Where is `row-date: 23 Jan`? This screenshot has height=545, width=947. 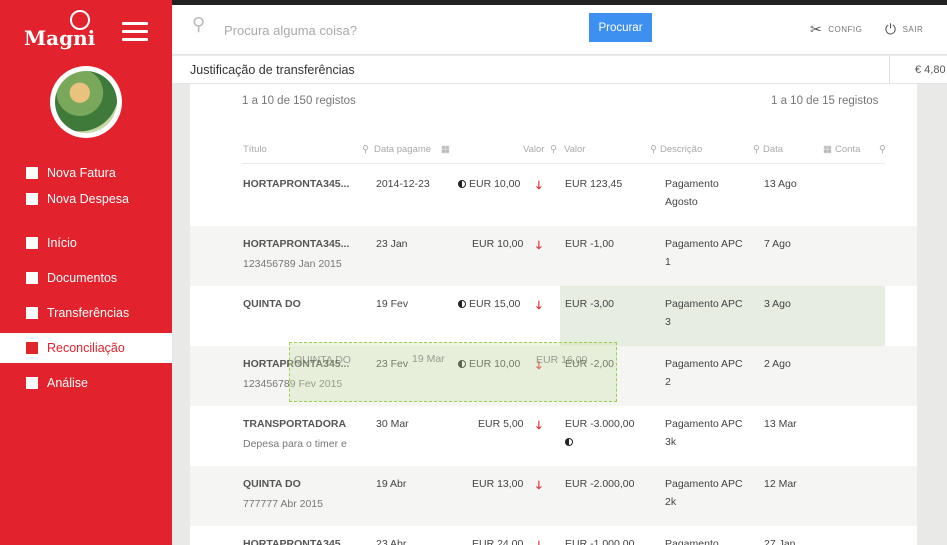
row-date: 23 Jan is located at coordinates (392, 244).